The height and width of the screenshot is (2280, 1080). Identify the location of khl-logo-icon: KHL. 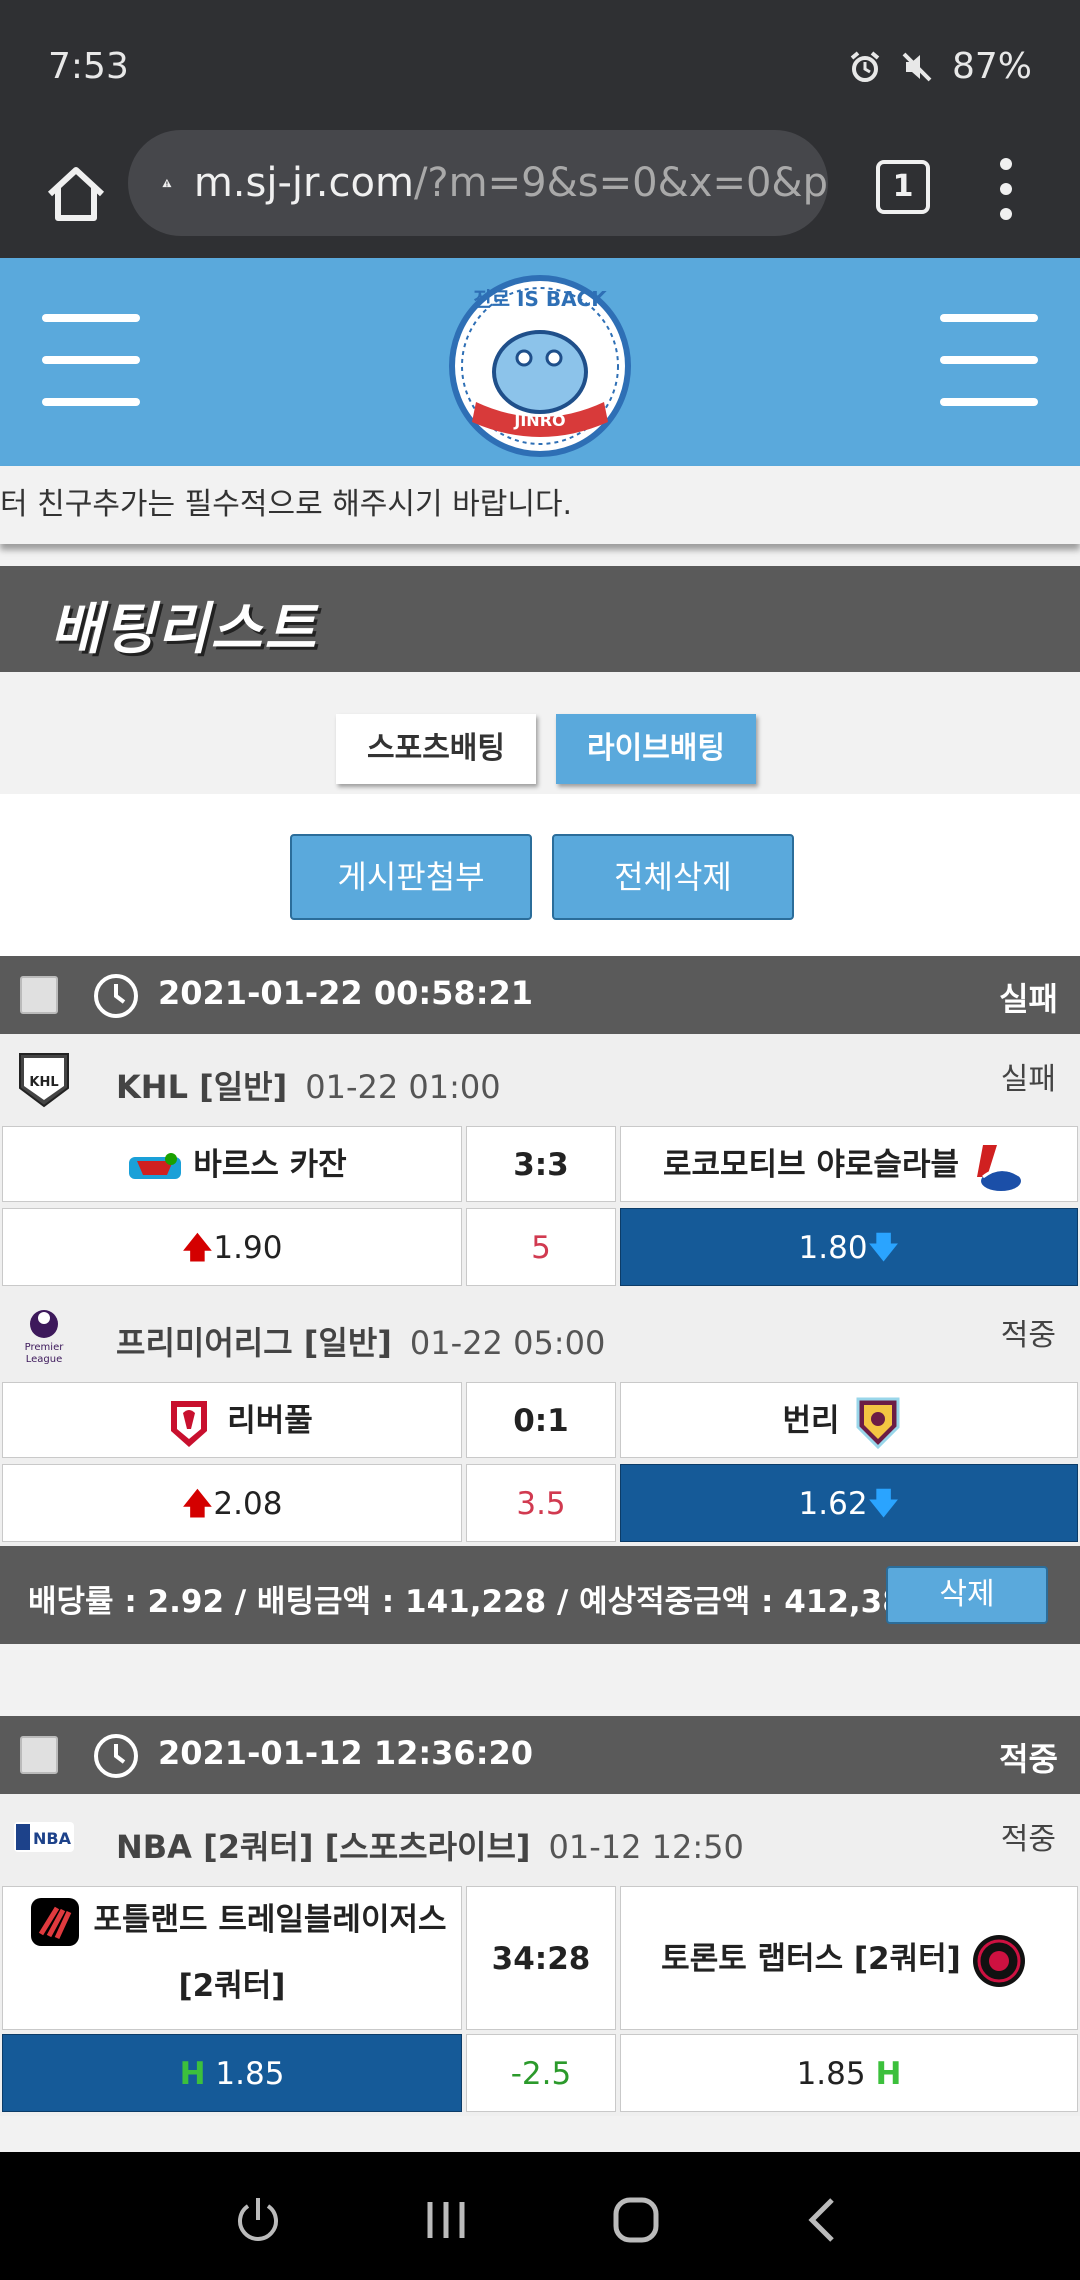
(44, 1080).